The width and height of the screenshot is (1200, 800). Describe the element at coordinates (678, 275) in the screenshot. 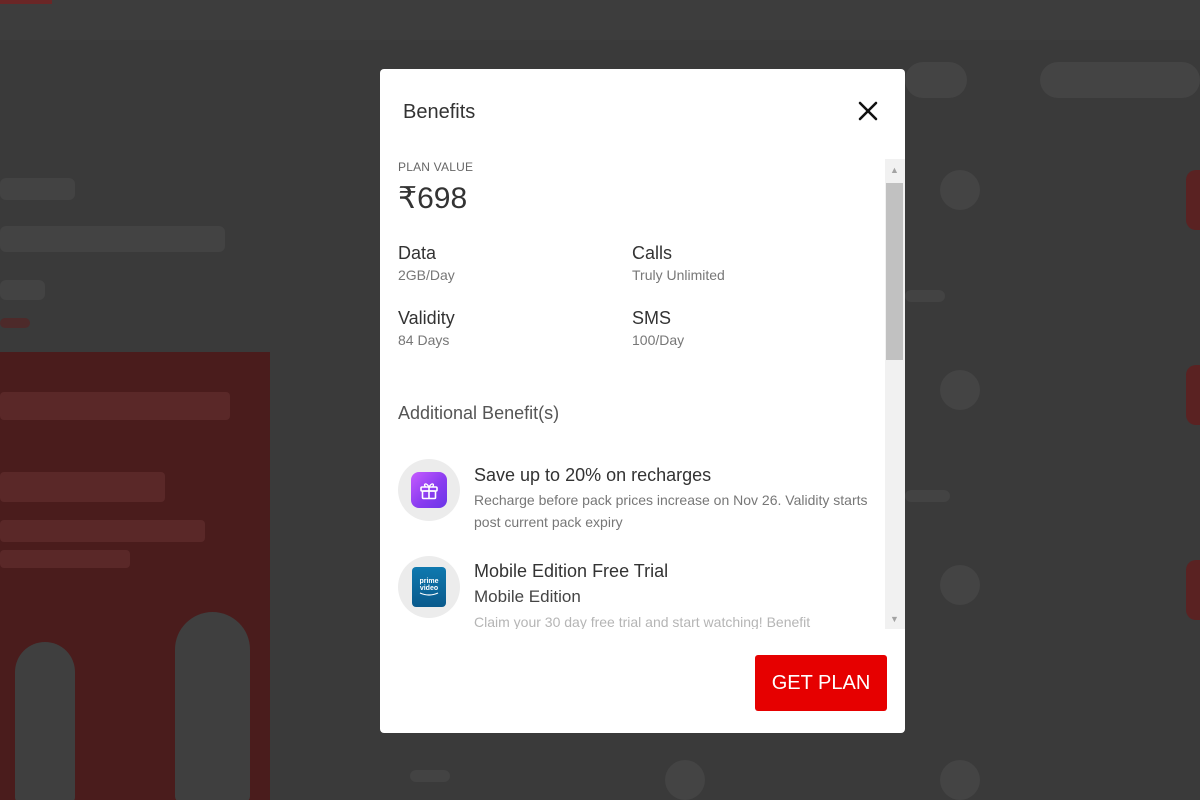

I see `spec-calls-value: Truly Unlimited` at that location.